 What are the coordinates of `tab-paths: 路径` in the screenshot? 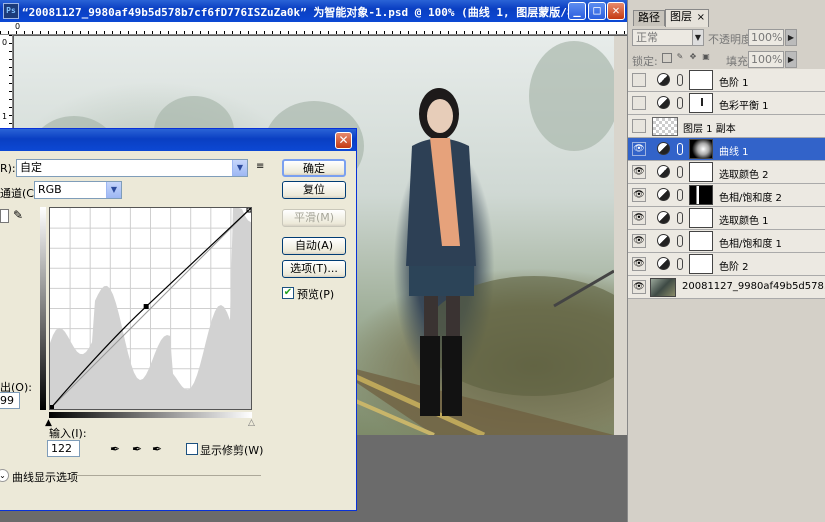 It's located at (649, 18).